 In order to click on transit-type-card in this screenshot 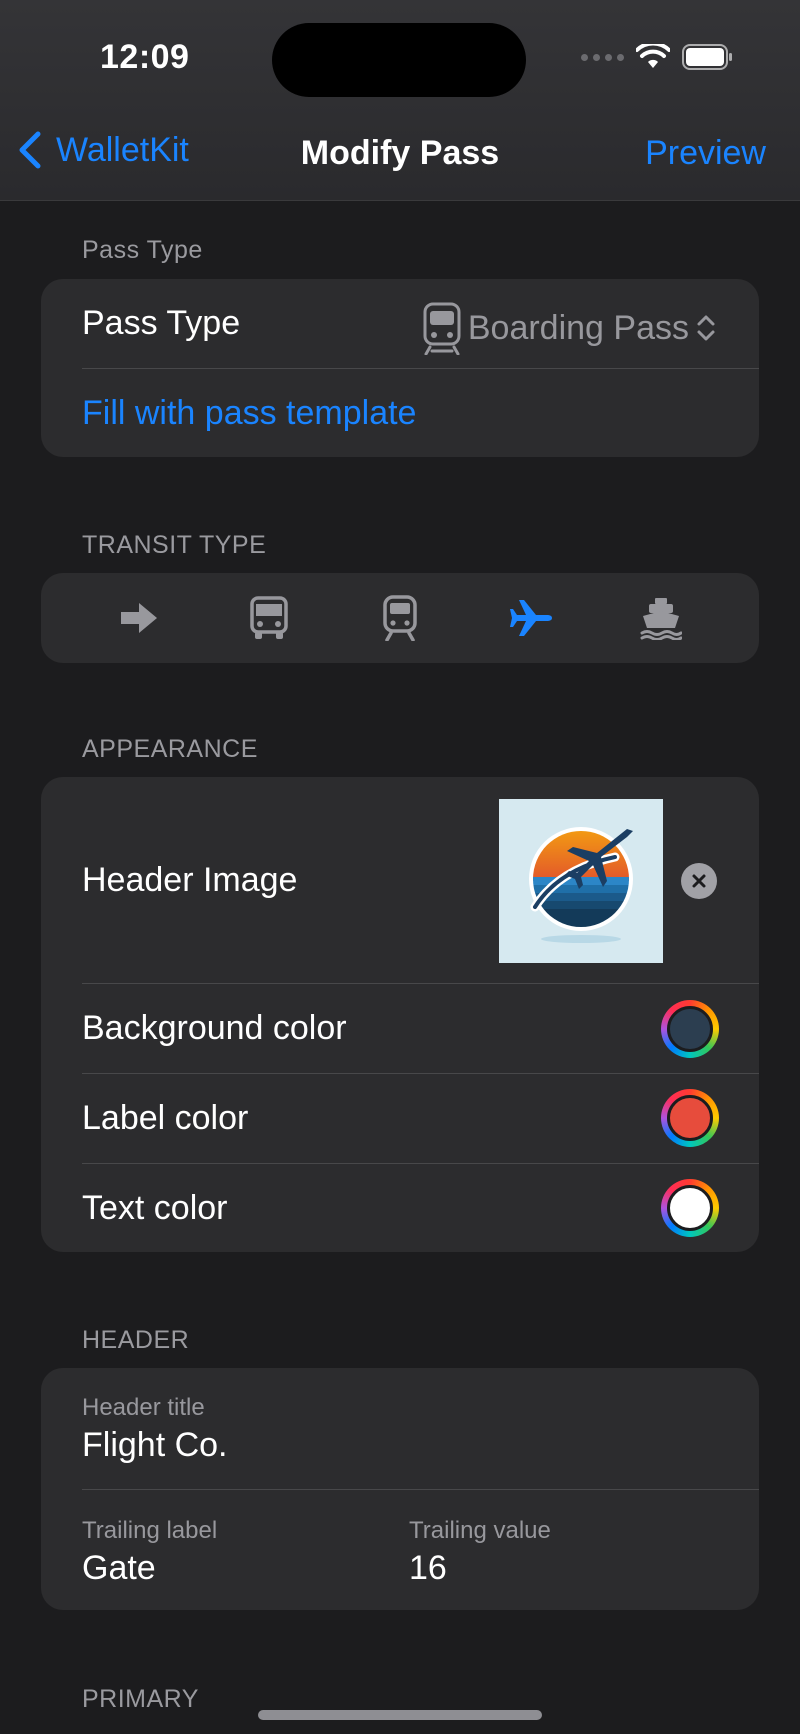, I will do `click(400, 618)`.